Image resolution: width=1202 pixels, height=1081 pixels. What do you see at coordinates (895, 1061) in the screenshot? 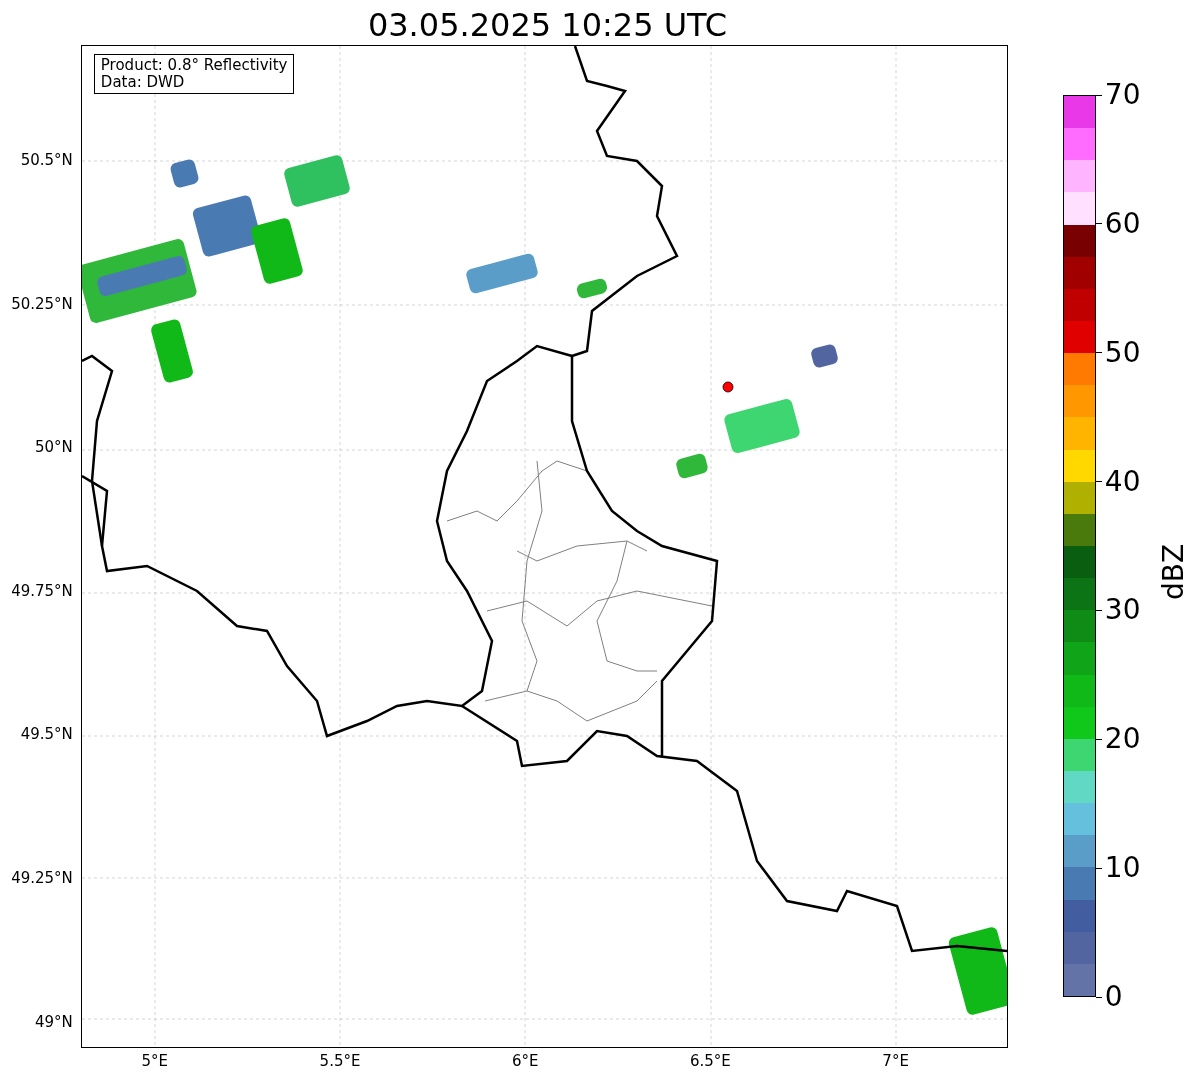
I see `longitude-label: 7°E` at bounding box center [895, 1061].